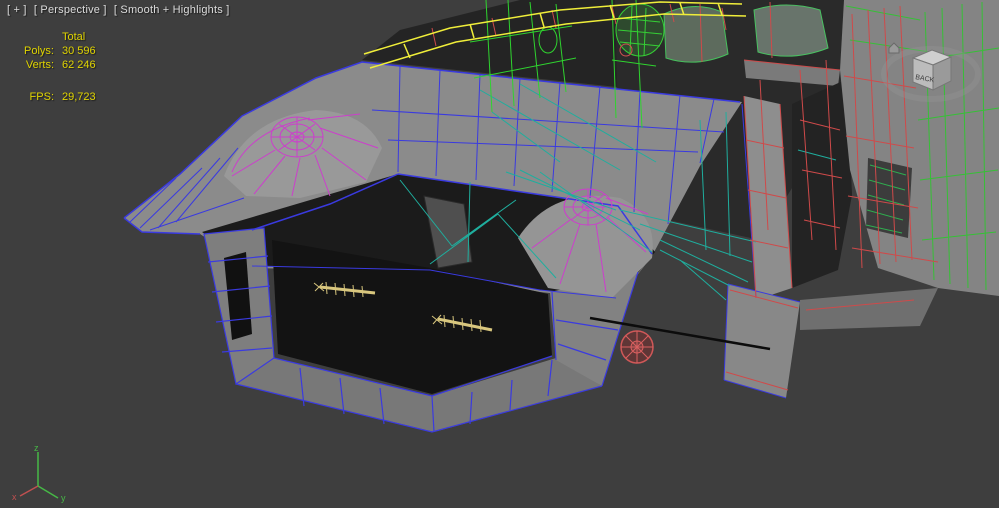  Describe the element at coordinates (172, 10) in the screenshot. I see `viewport-menu-shading: [ Smooth + Highlights ]` at that location.